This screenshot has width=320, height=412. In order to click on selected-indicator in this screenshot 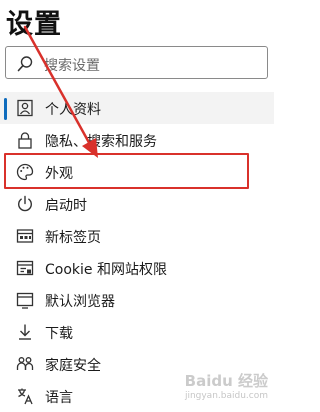, I will do `click(5, 109)`.